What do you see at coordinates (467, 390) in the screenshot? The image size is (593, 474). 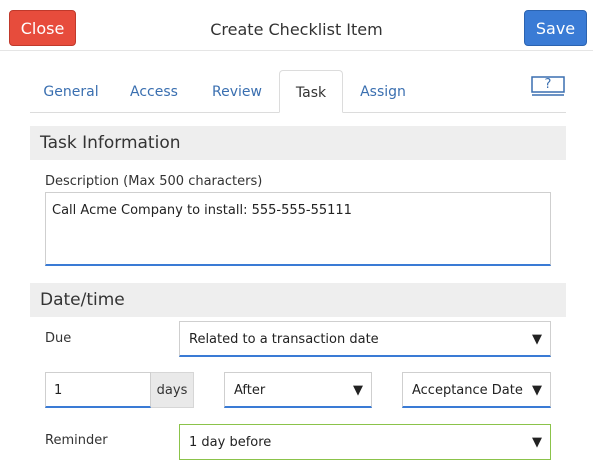 I see `date-reference-select-value: Acceptance Date` at bounding box center [467, 390].